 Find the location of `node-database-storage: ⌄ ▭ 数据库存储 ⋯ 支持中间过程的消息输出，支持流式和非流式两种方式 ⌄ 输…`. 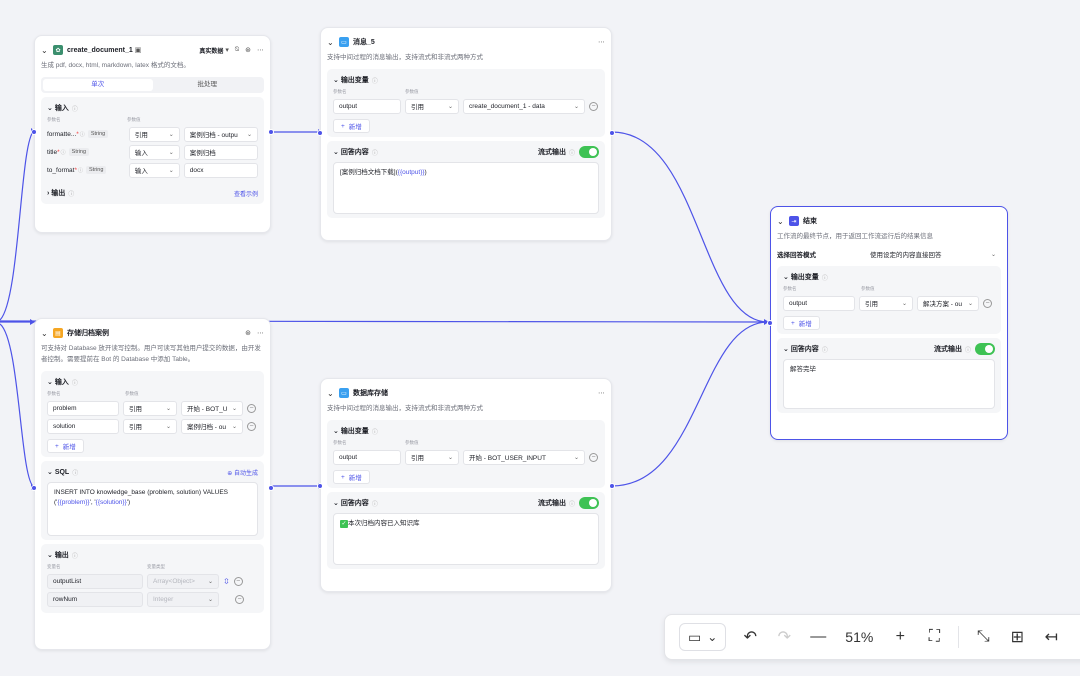

node-database-storage: ⌄ ▭ 数据库存储 ⋯ 支持中间过程的消息输出，支持流式和非流式两种方式 ⌄ 输… is located at coordinates (466, 485).